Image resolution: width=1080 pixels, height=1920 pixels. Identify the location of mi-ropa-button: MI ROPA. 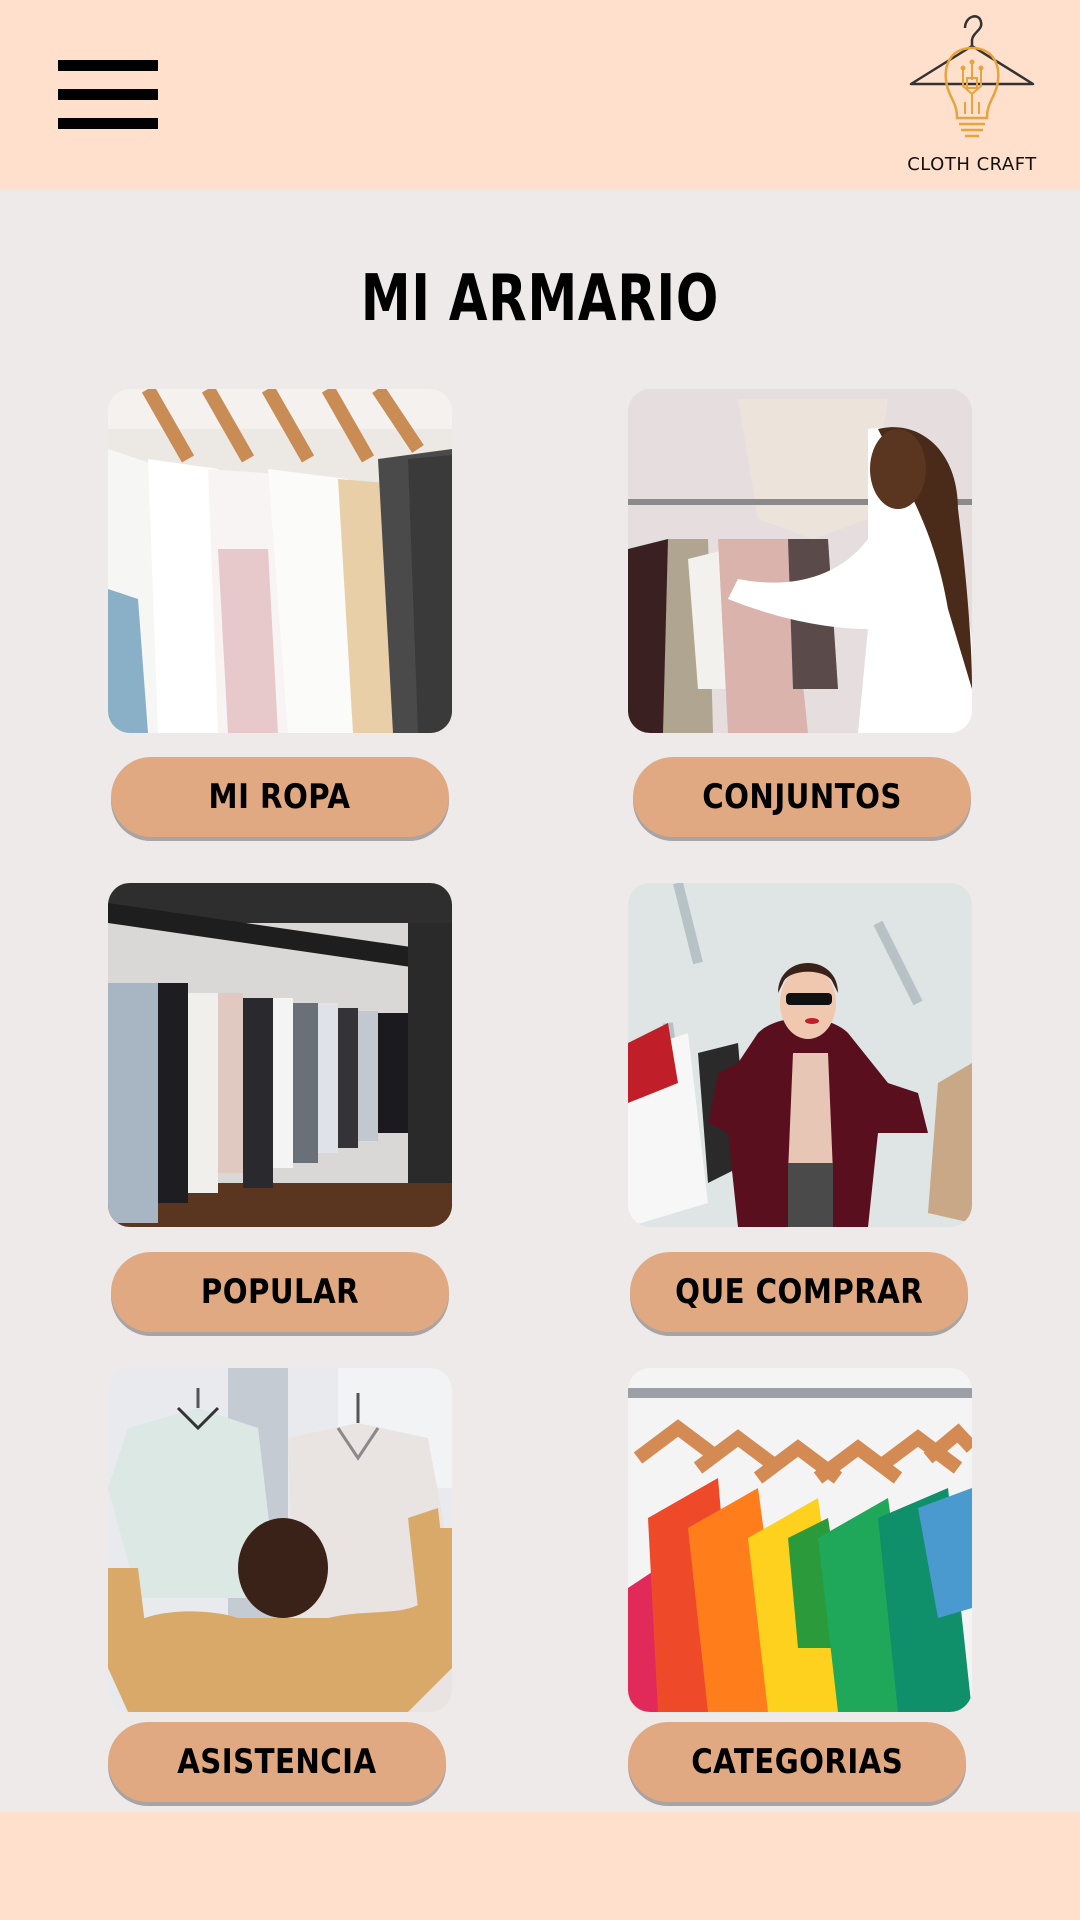
(280, 797).